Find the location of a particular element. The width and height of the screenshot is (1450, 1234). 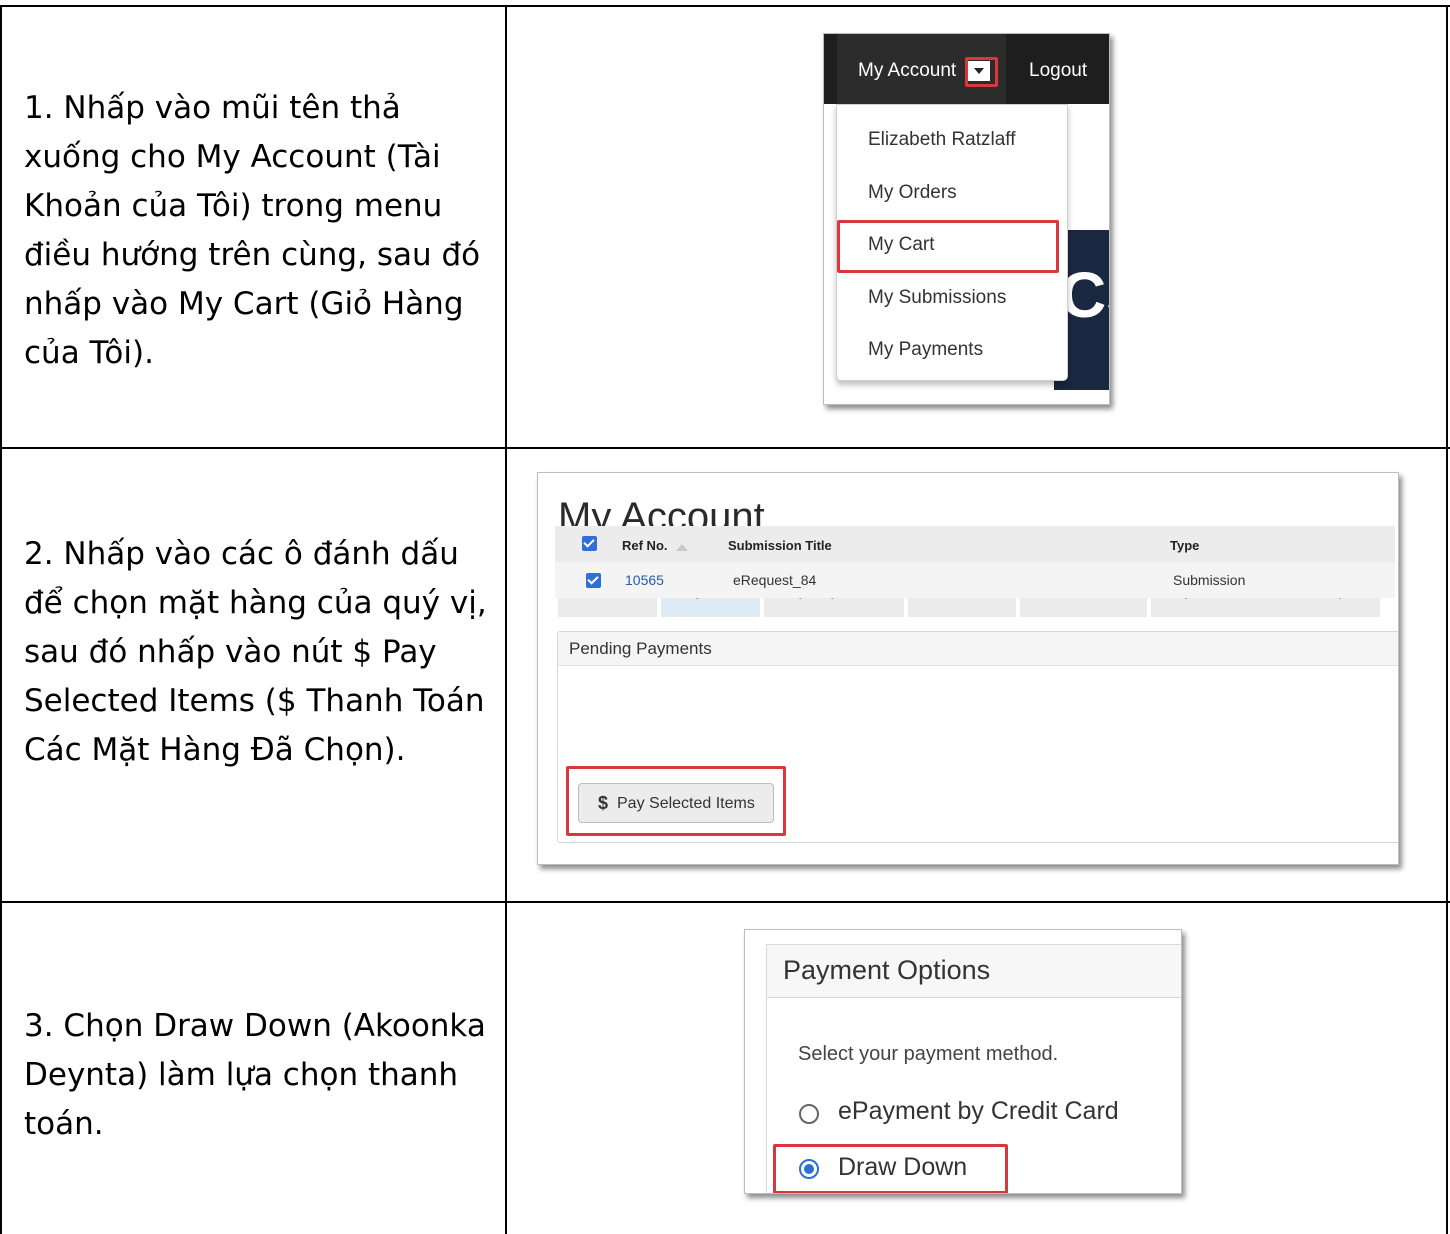

table-column-divider is located at coordinates (506, 619).